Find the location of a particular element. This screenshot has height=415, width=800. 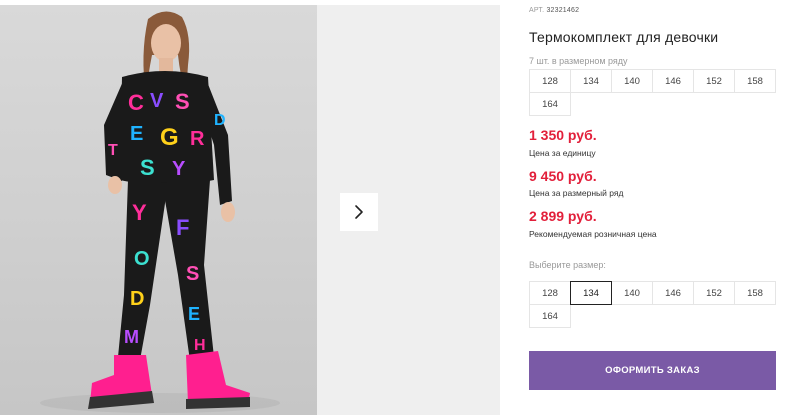

svg-text: O is located at coordinates (142, 259).